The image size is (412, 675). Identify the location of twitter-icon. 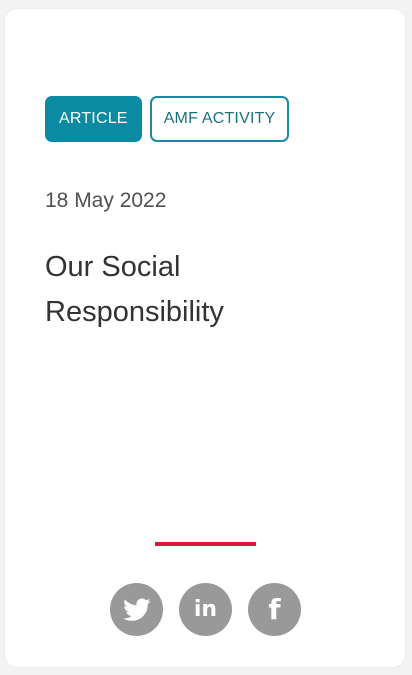
(136, 609).